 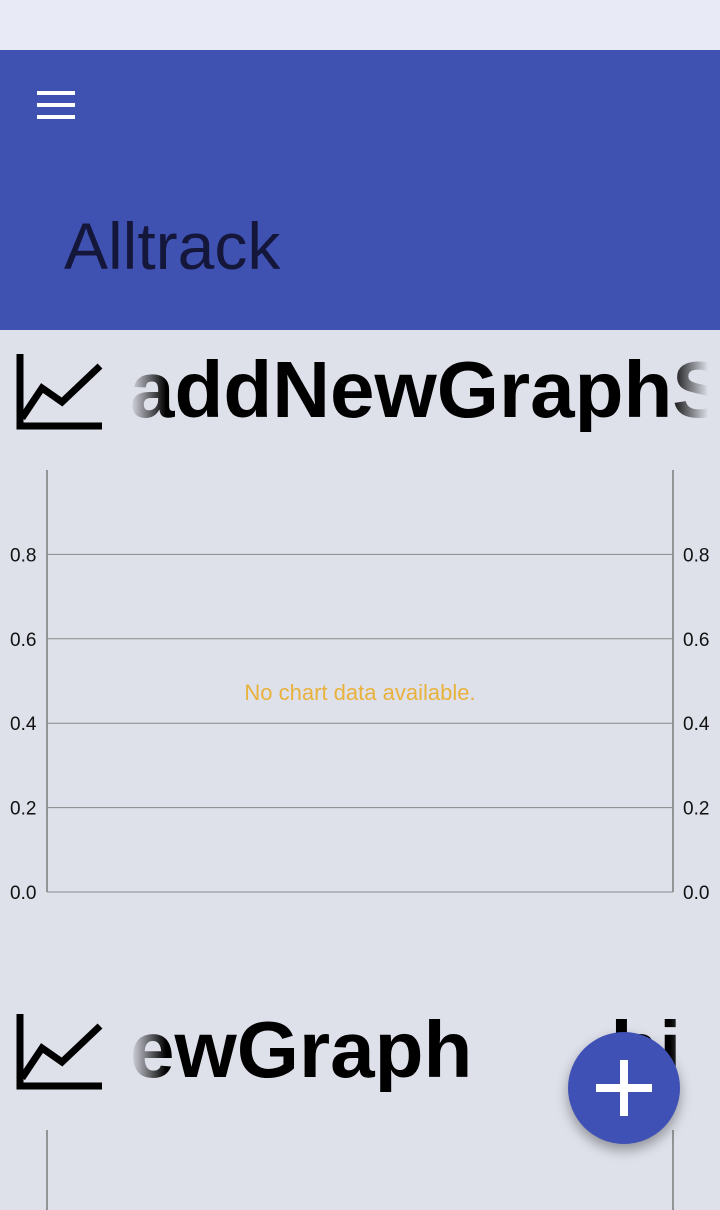 What do you see at coordinates (172, 246) in the screenshot?
I see `app-title: Alltrack` at bounding box center [172, 246].